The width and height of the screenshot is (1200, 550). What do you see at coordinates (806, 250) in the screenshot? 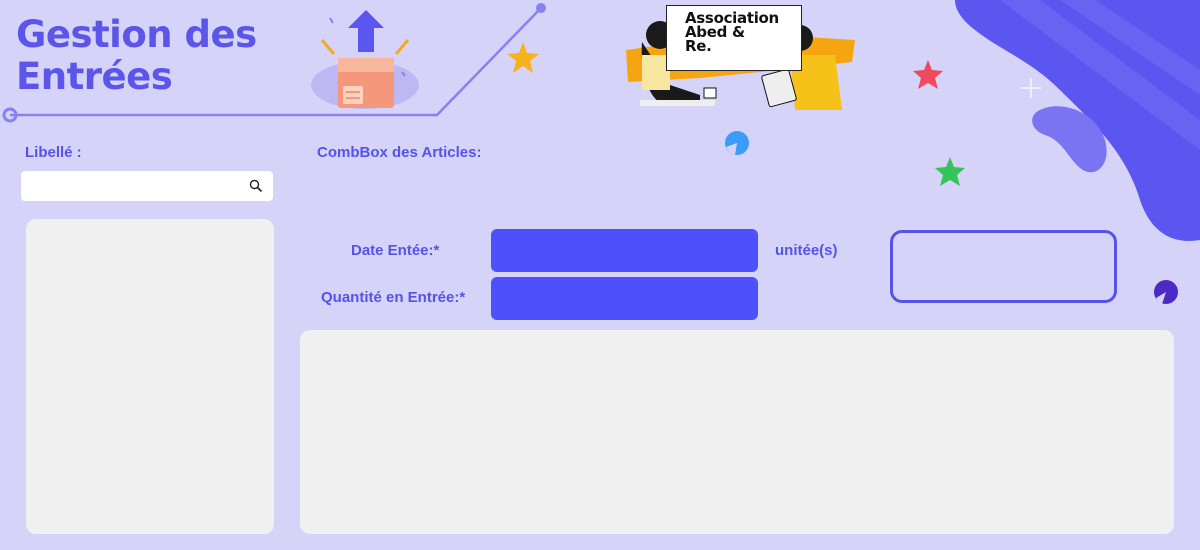
I see `unite-label: unitée(s)` at bounding box center [806, 250].